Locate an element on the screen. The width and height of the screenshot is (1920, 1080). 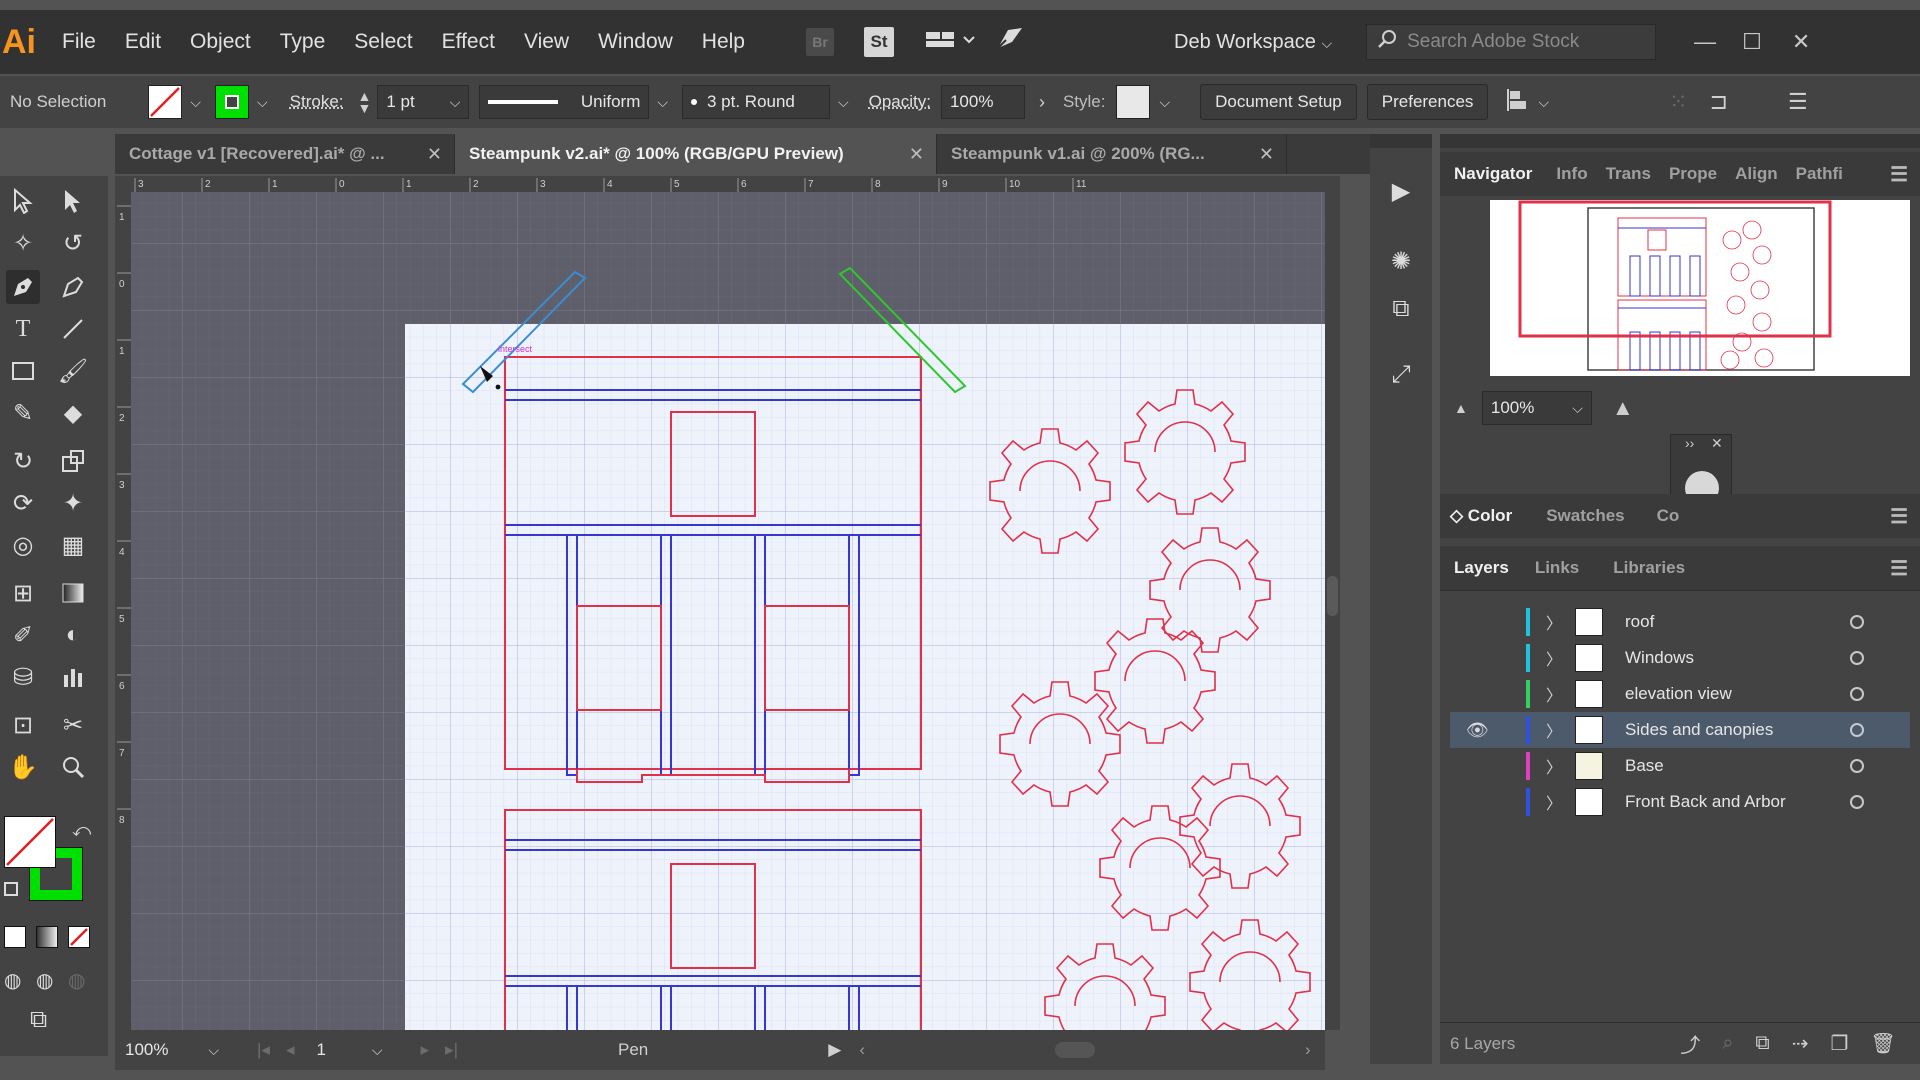
menu-type: Type is located at coordinates (303, 42).